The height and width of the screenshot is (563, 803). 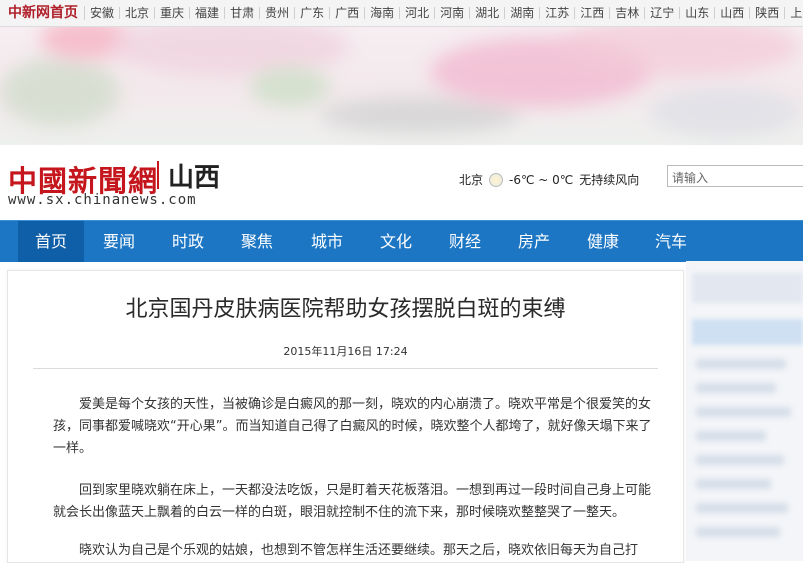 I want to click on region-link: 甘肃, so click(x=243, y=13).